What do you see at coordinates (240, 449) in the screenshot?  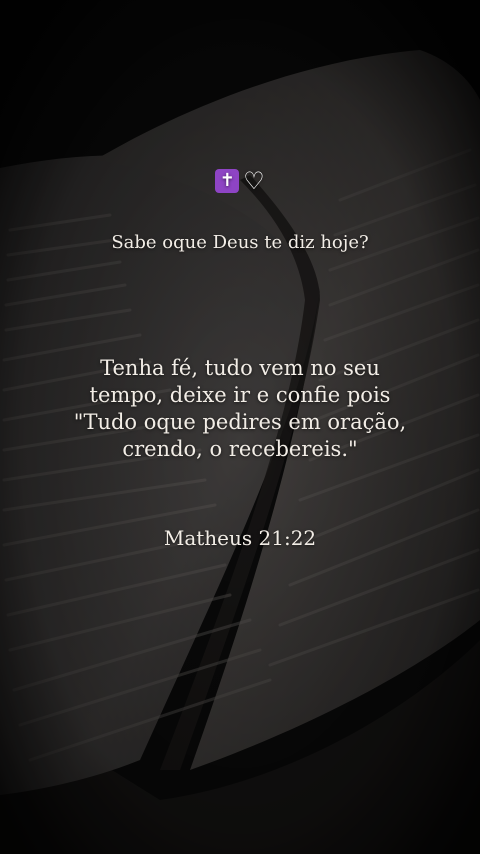 I see `message-line: crendo, o recebereis."` at bounding box center [240, 449].